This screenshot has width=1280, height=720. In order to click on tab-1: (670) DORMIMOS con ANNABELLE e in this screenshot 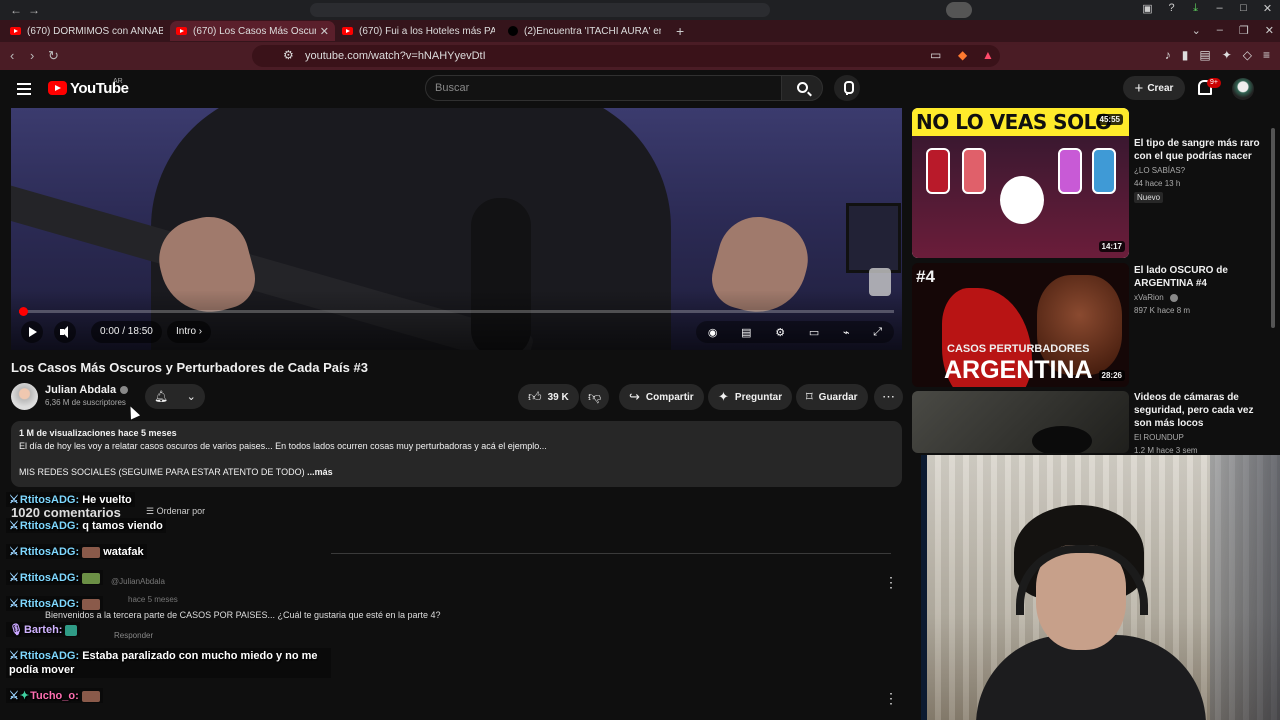, I will do `click(86, 31)`.